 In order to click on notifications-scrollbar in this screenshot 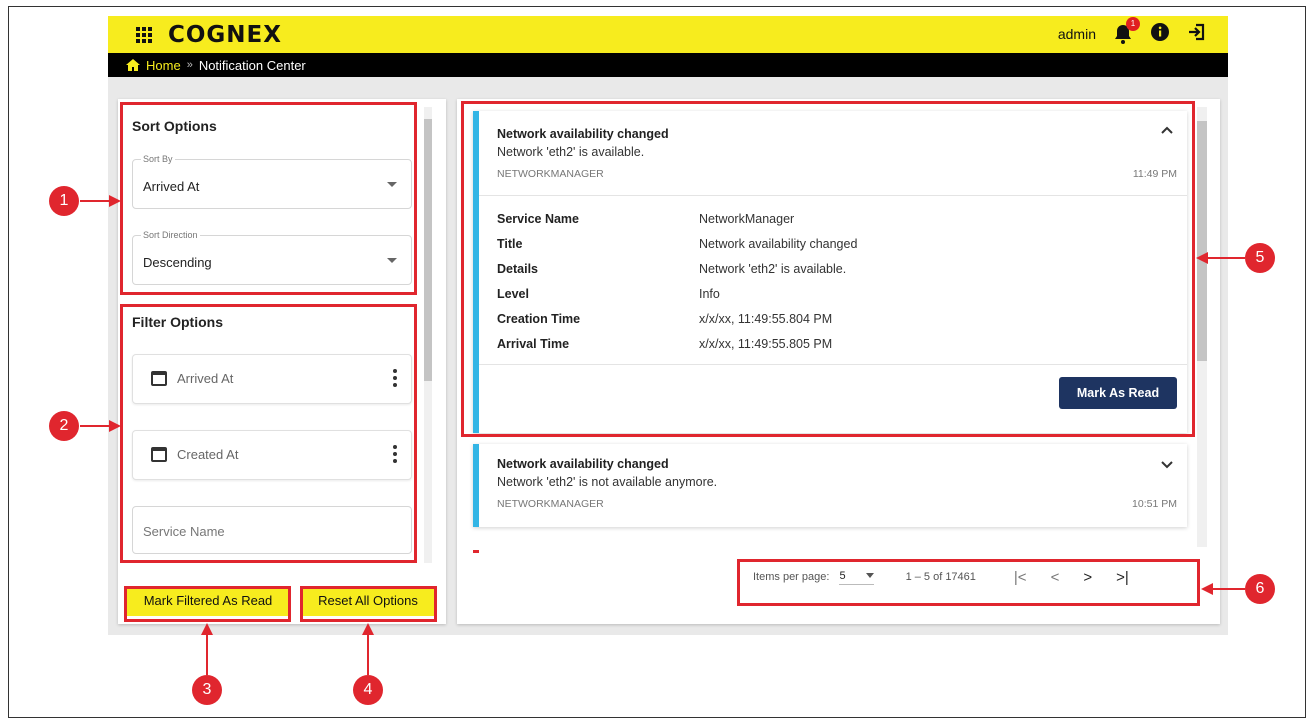, I will do `click(1202, 327)`.